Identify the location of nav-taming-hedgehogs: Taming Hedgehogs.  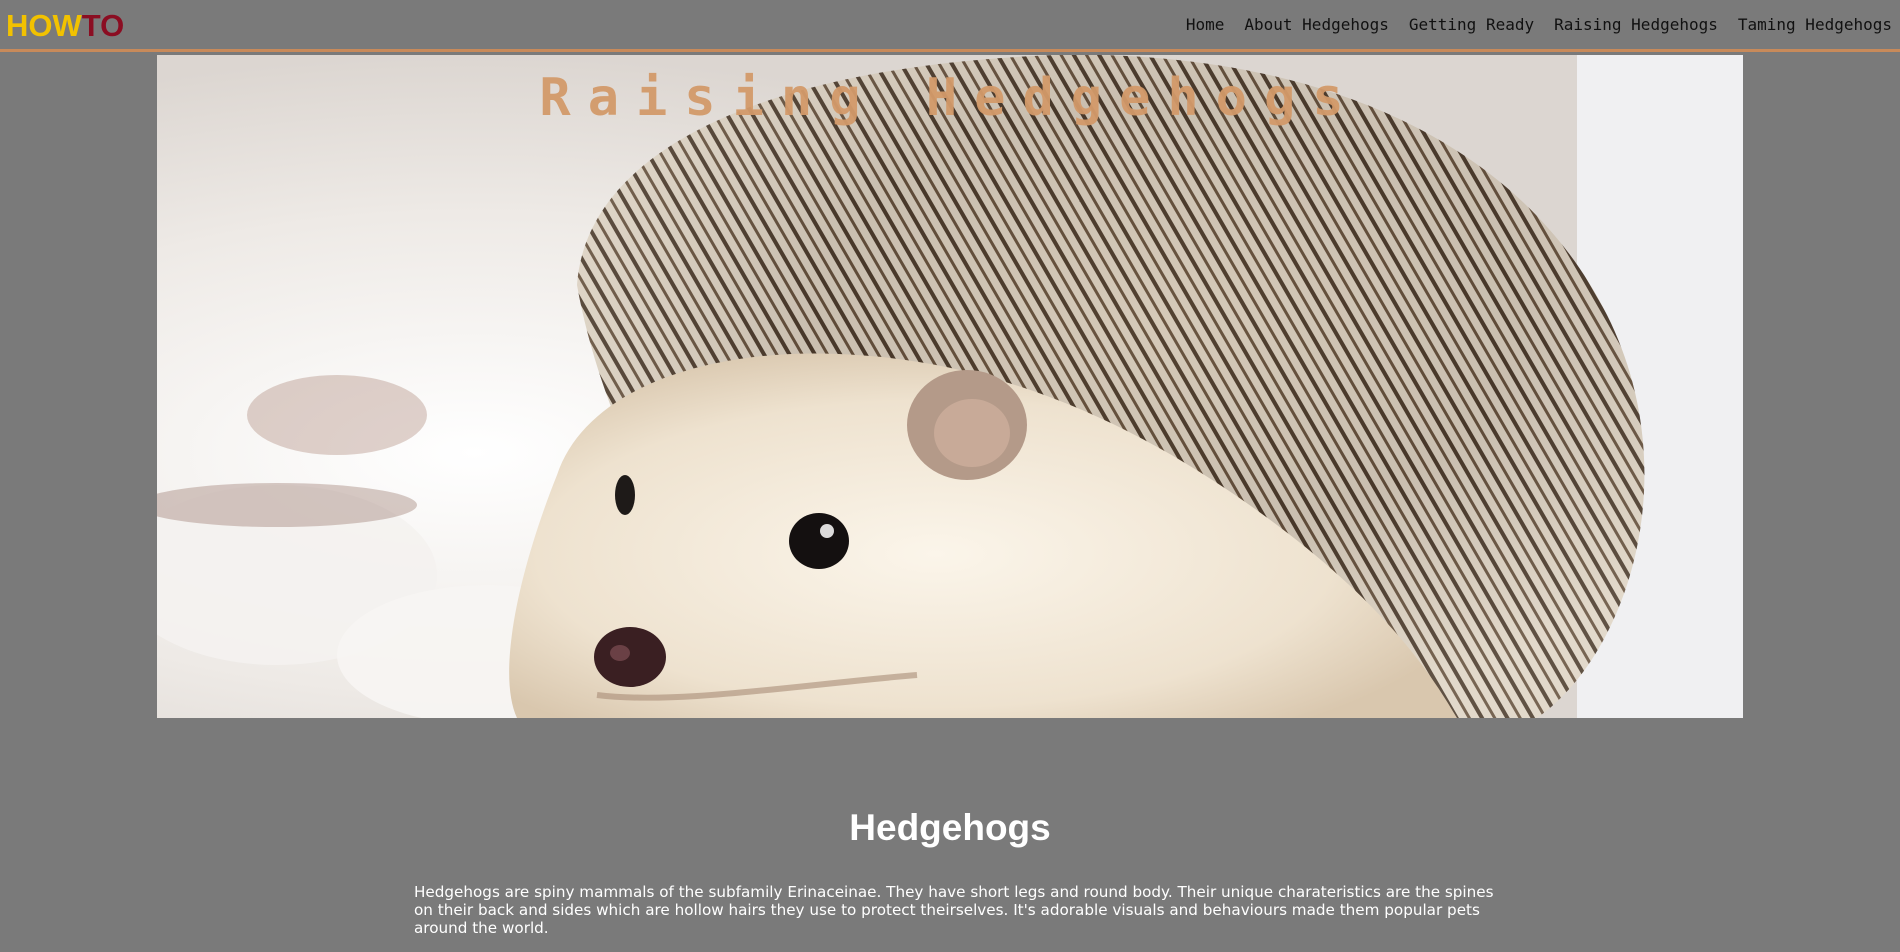
(1814, 25).